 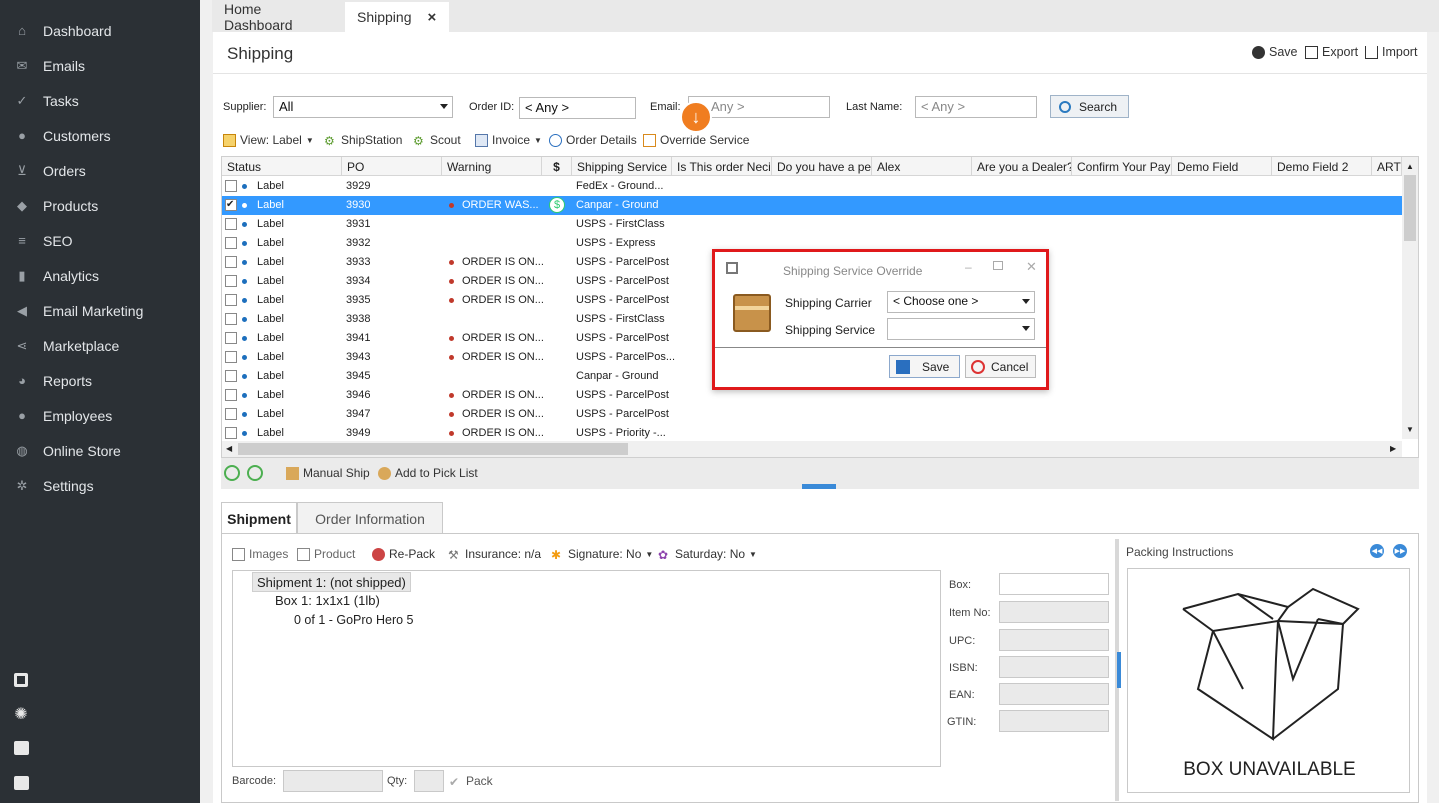 I want to click on sidebar-item-seo: ≡ SEO, so click(x=100, y=240).